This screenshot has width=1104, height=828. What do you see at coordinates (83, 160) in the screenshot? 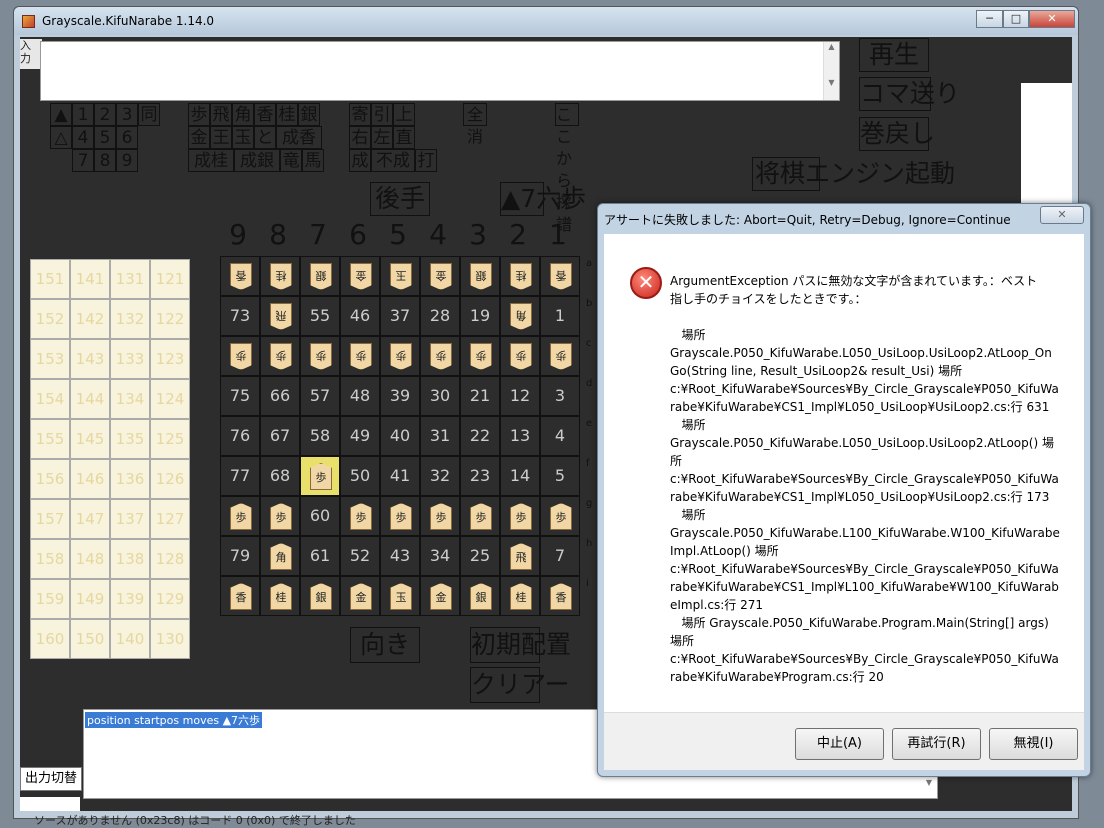
I see `keypad-key: 7` at bounding box center [83, 160].